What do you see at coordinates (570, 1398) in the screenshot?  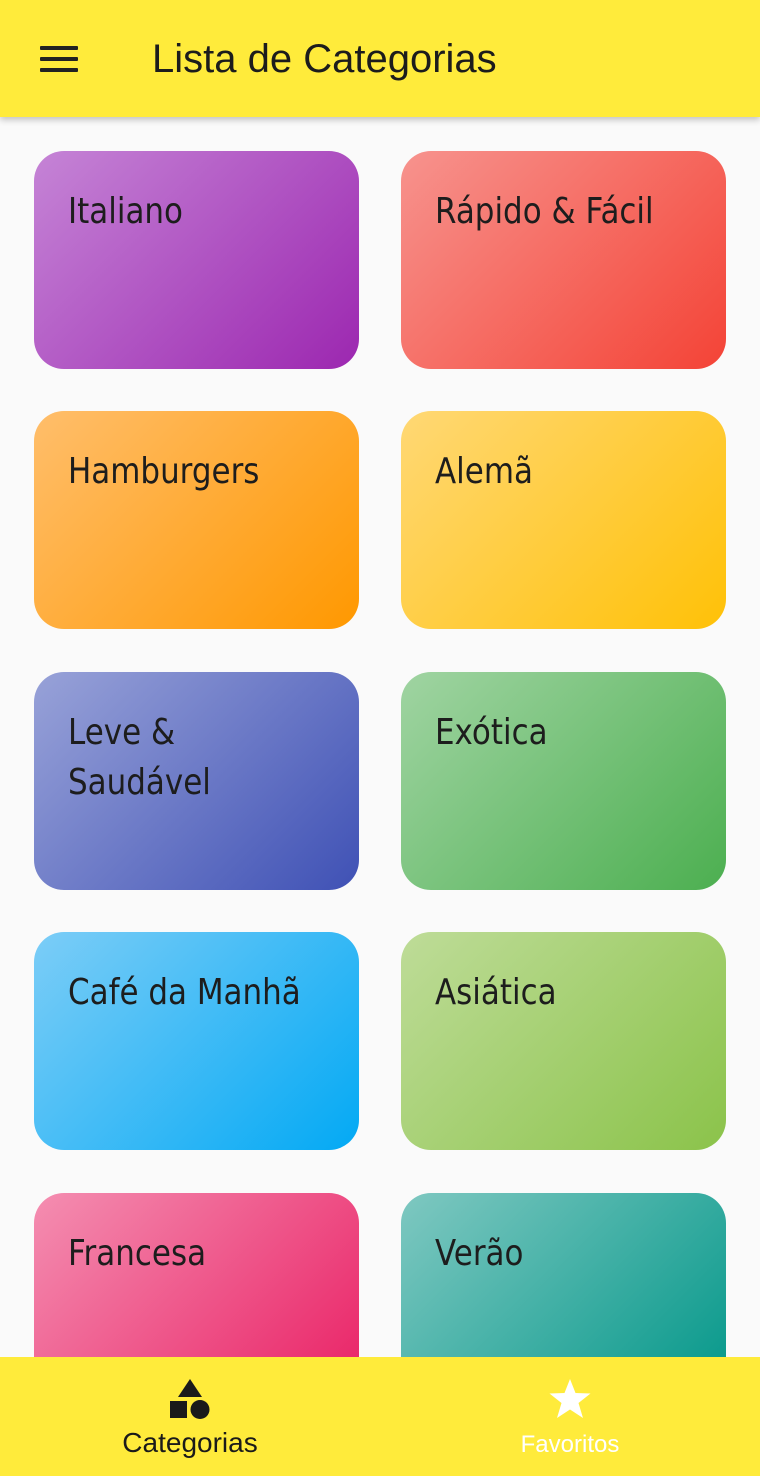 I see `star-icon` at bounding box center [570, 1398].